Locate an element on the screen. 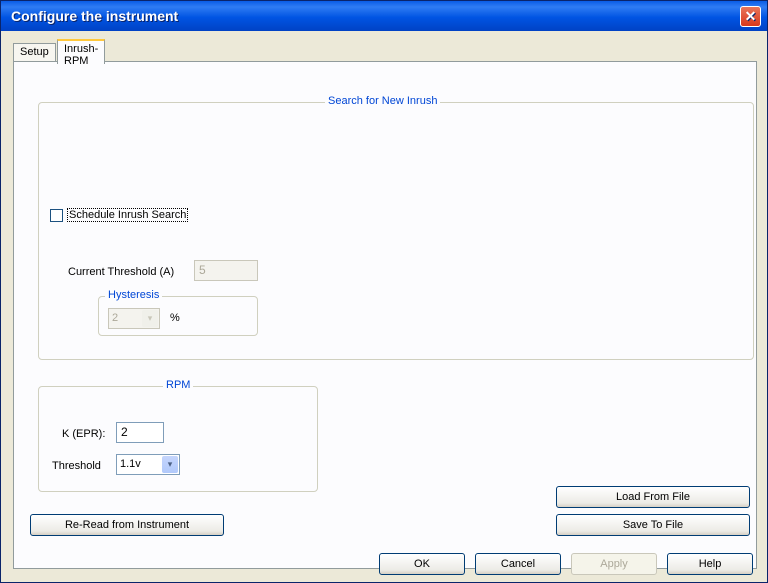  threshold-value: 1.1v is located at coordinates (130, 464).